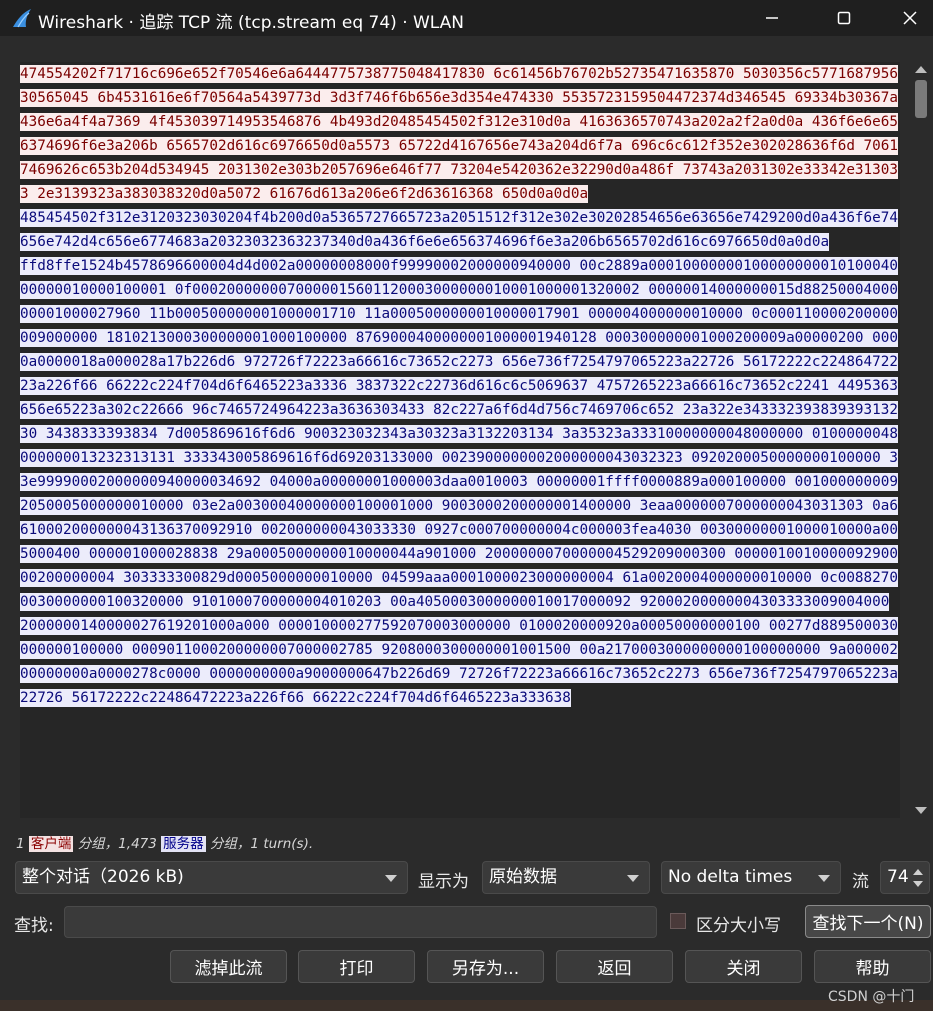  Describe the element at coordinates (20, 844) in the screenshot. I see `status-client-count: 1` at that location.